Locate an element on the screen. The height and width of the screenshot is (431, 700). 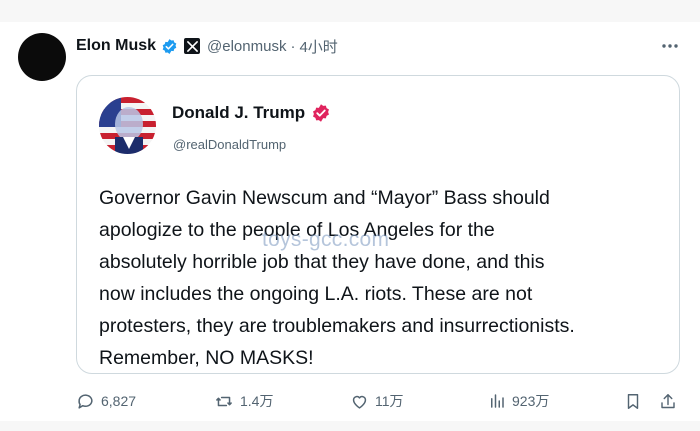
repost-count: 1.4万 is located at coordinates (257, 401).